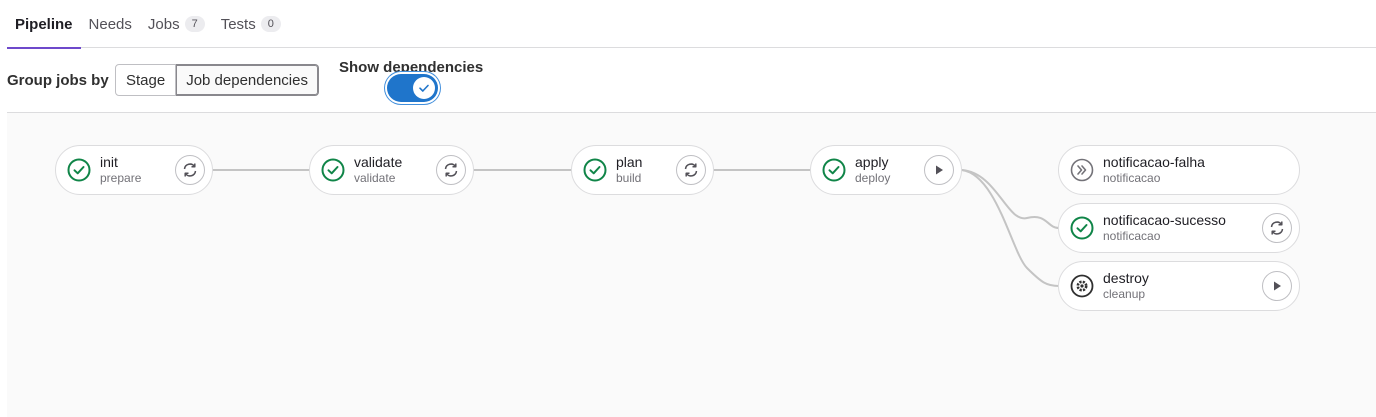 This screenshot has height=417, width=1376. I want to click on job-stage: cleanup, so click(1124, 294).